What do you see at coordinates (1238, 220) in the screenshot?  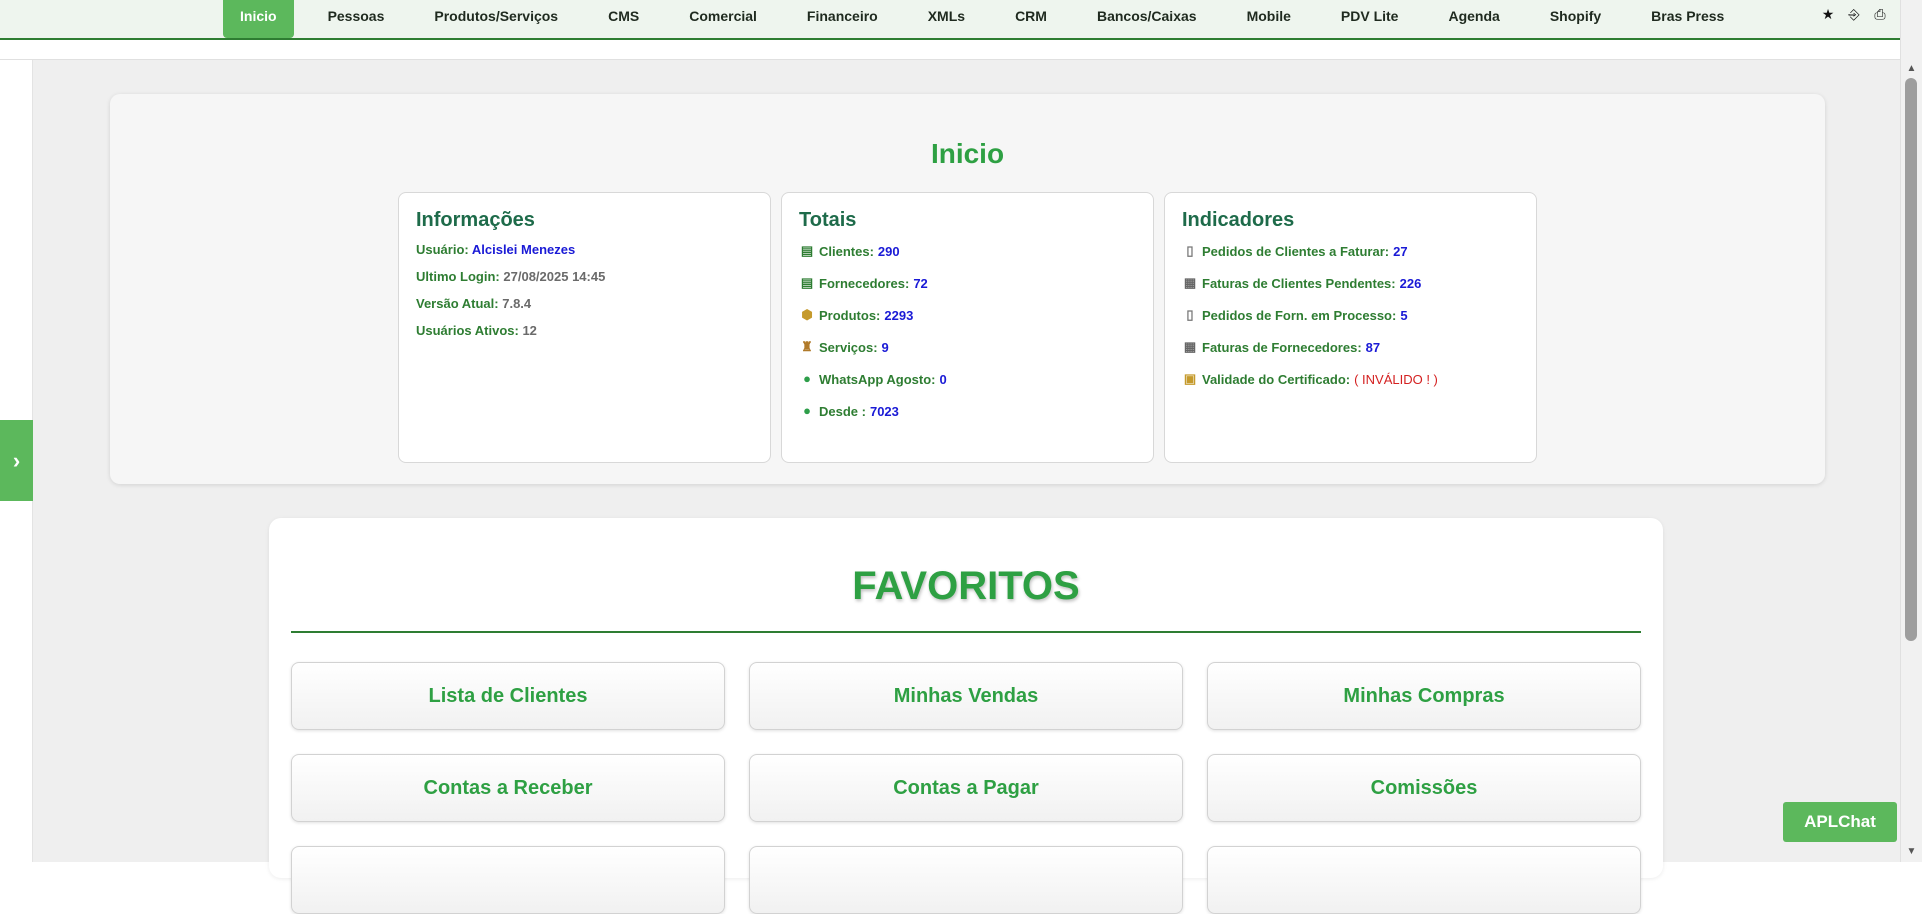 I see `indicadores-heading: Indicadores` at bounding box center [1238, 220].